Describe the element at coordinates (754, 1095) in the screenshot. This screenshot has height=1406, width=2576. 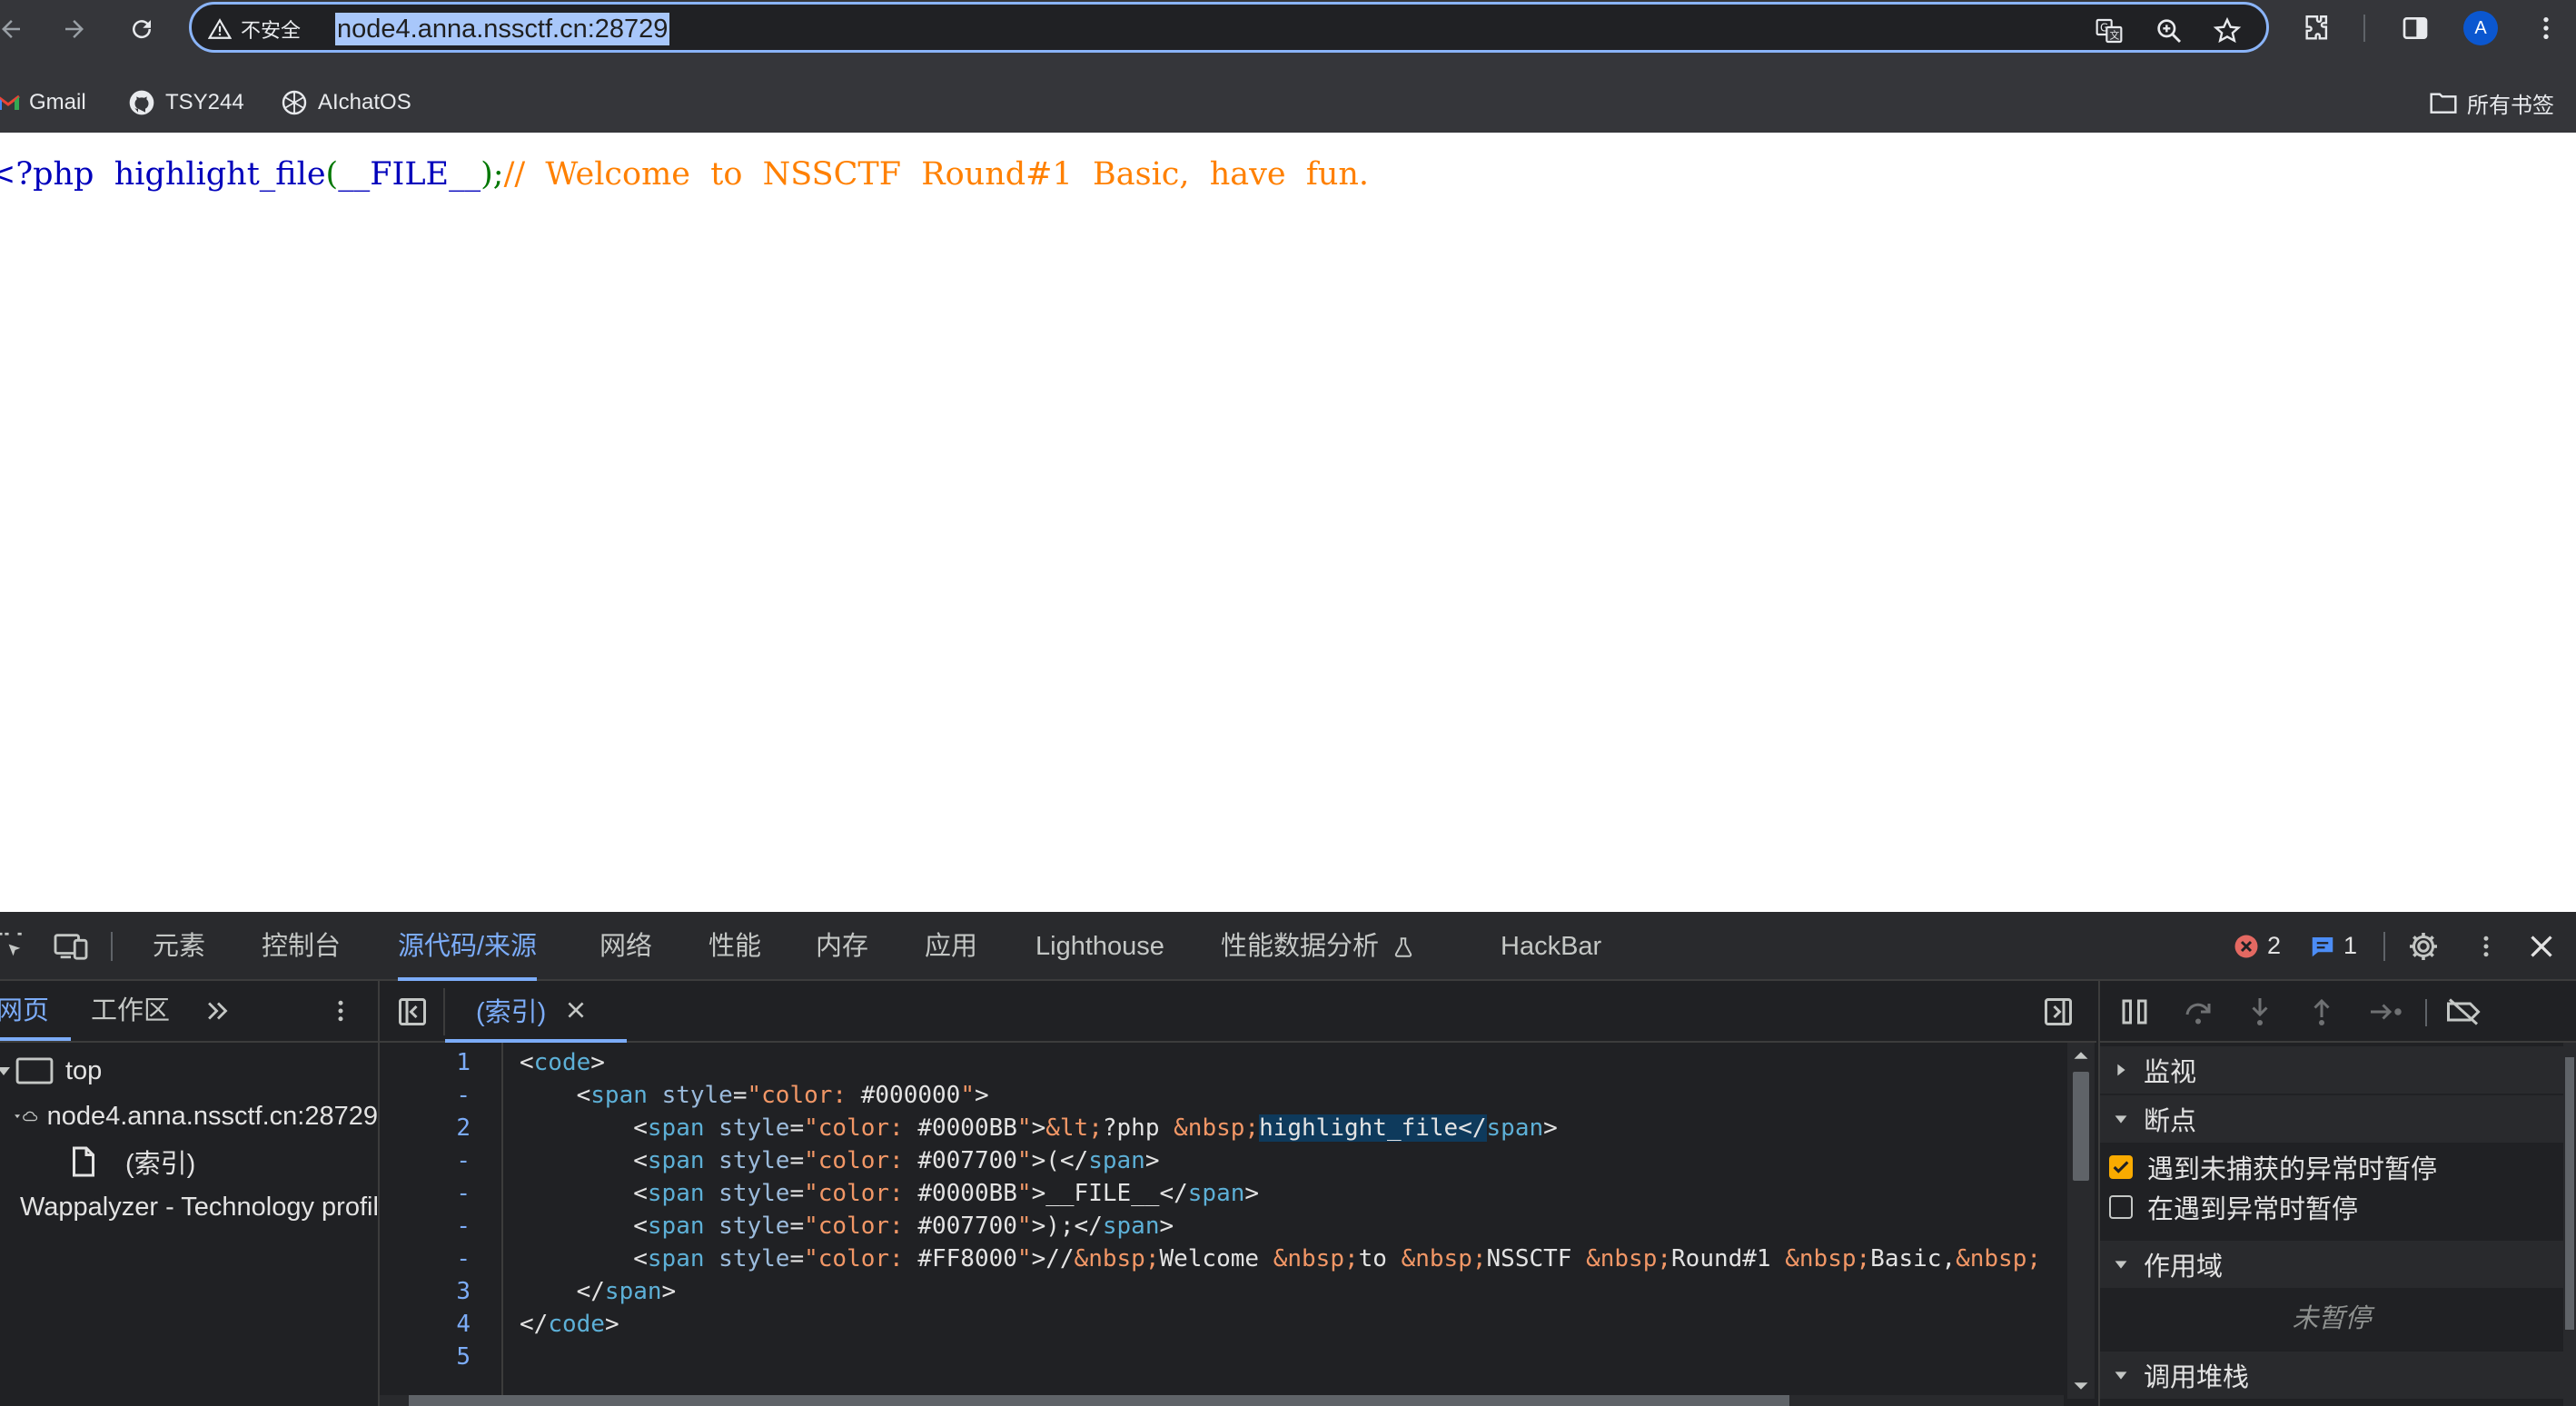
I see `code-line: <span style="color: #000000">` at that location.